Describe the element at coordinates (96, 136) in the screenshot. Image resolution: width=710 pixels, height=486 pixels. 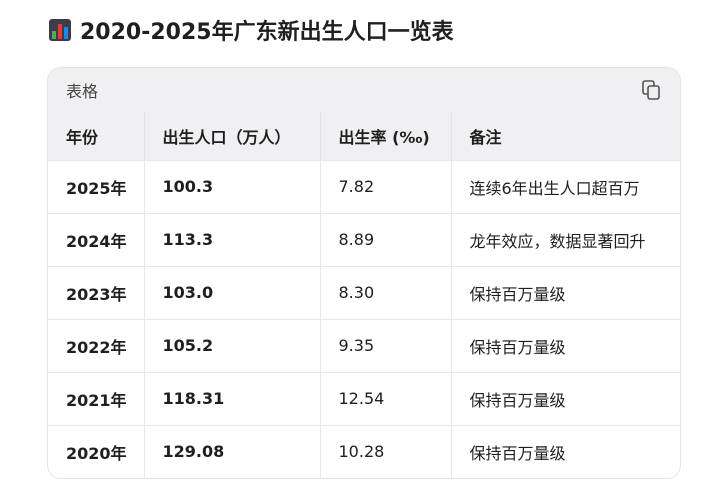
I see `column-header-year: 年份` at that location.